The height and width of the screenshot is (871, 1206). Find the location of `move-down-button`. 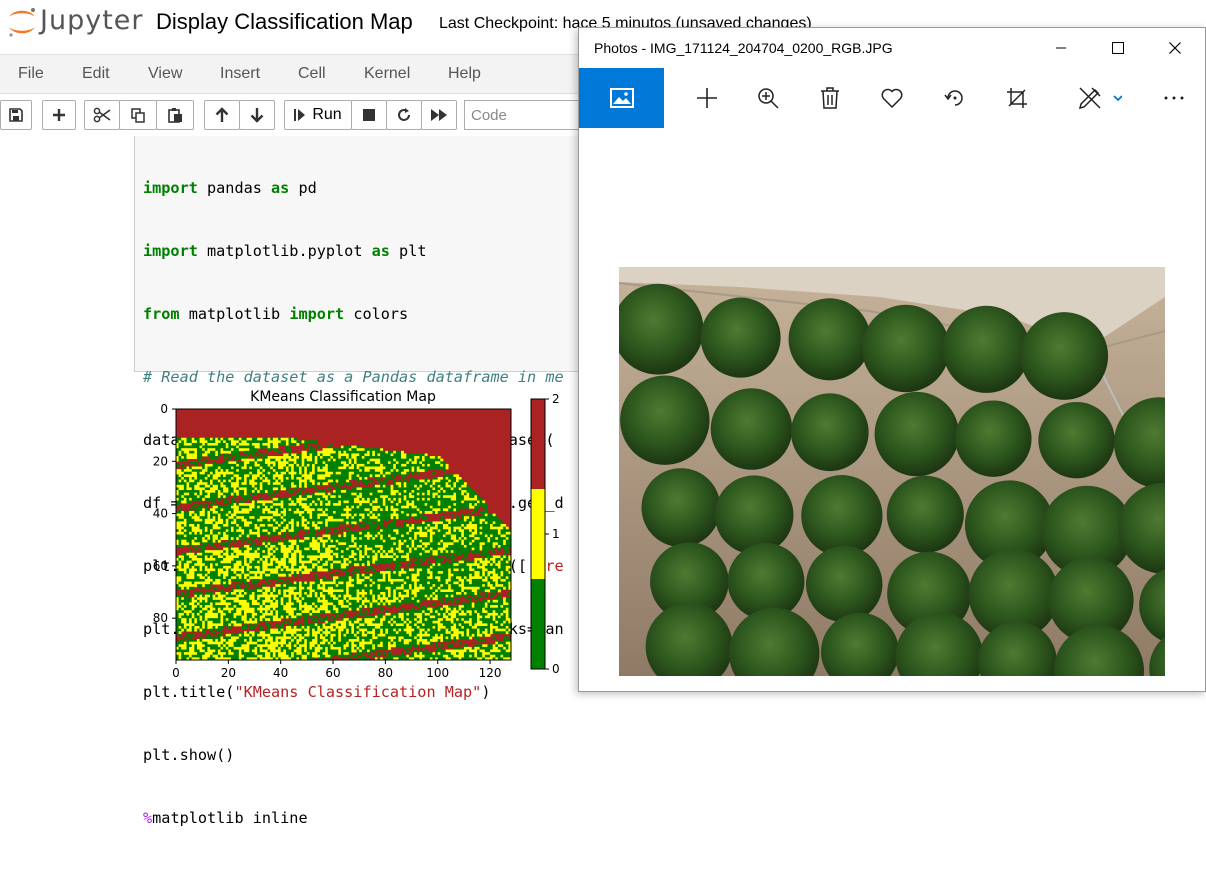

move-down-button is located at coordinates (257, 115).